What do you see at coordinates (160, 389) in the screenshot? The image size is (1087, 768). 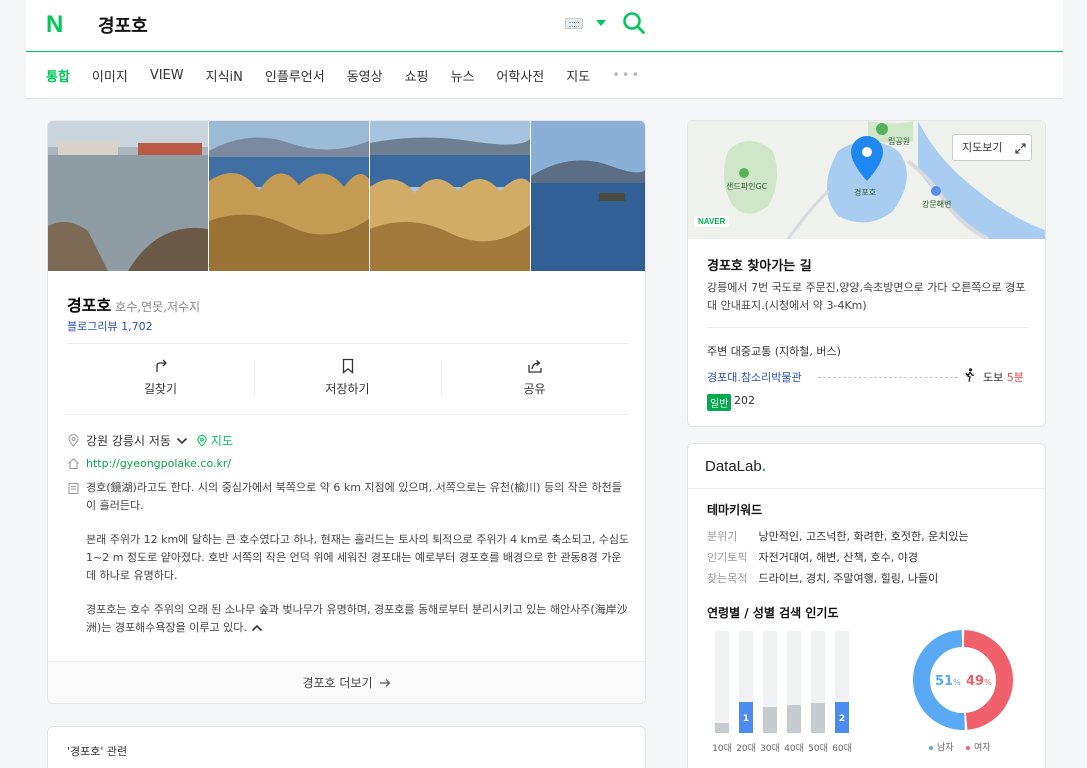 I see `directions-label: 길찾기` at bounding box center [160, 389].